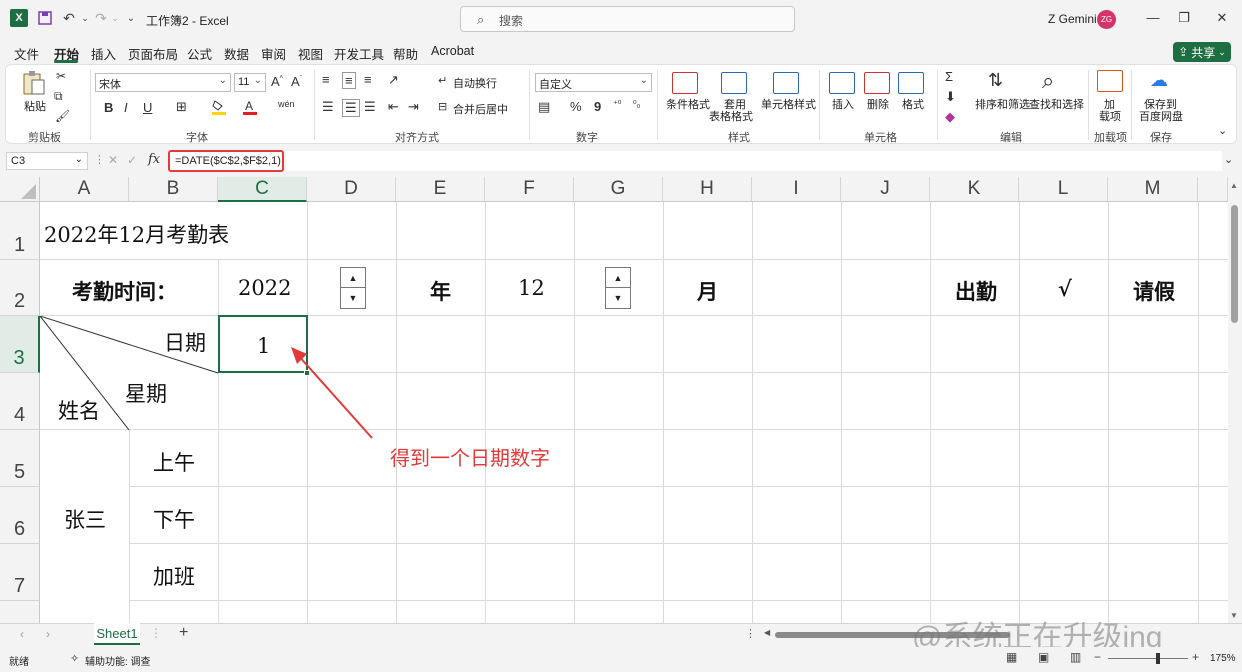 This screenshot has width=1242, height=672. Describe the element at coordinates (326, 79) in the screenshot. I see `align-top-icon: ≡` at that location.